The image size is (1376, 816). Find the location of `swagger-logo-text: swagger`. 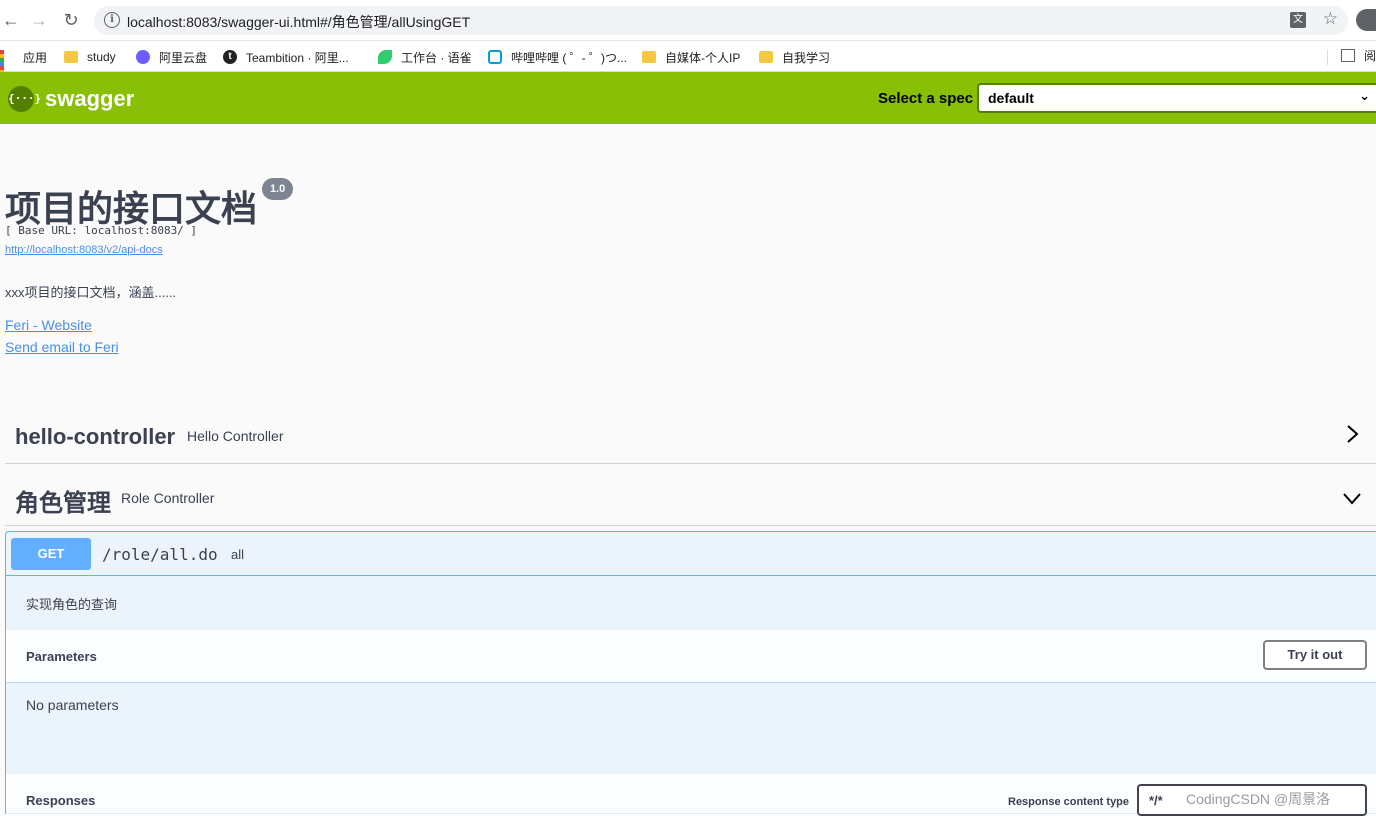

swagger-logo-text: swagger is located at coordinates (89, 99).